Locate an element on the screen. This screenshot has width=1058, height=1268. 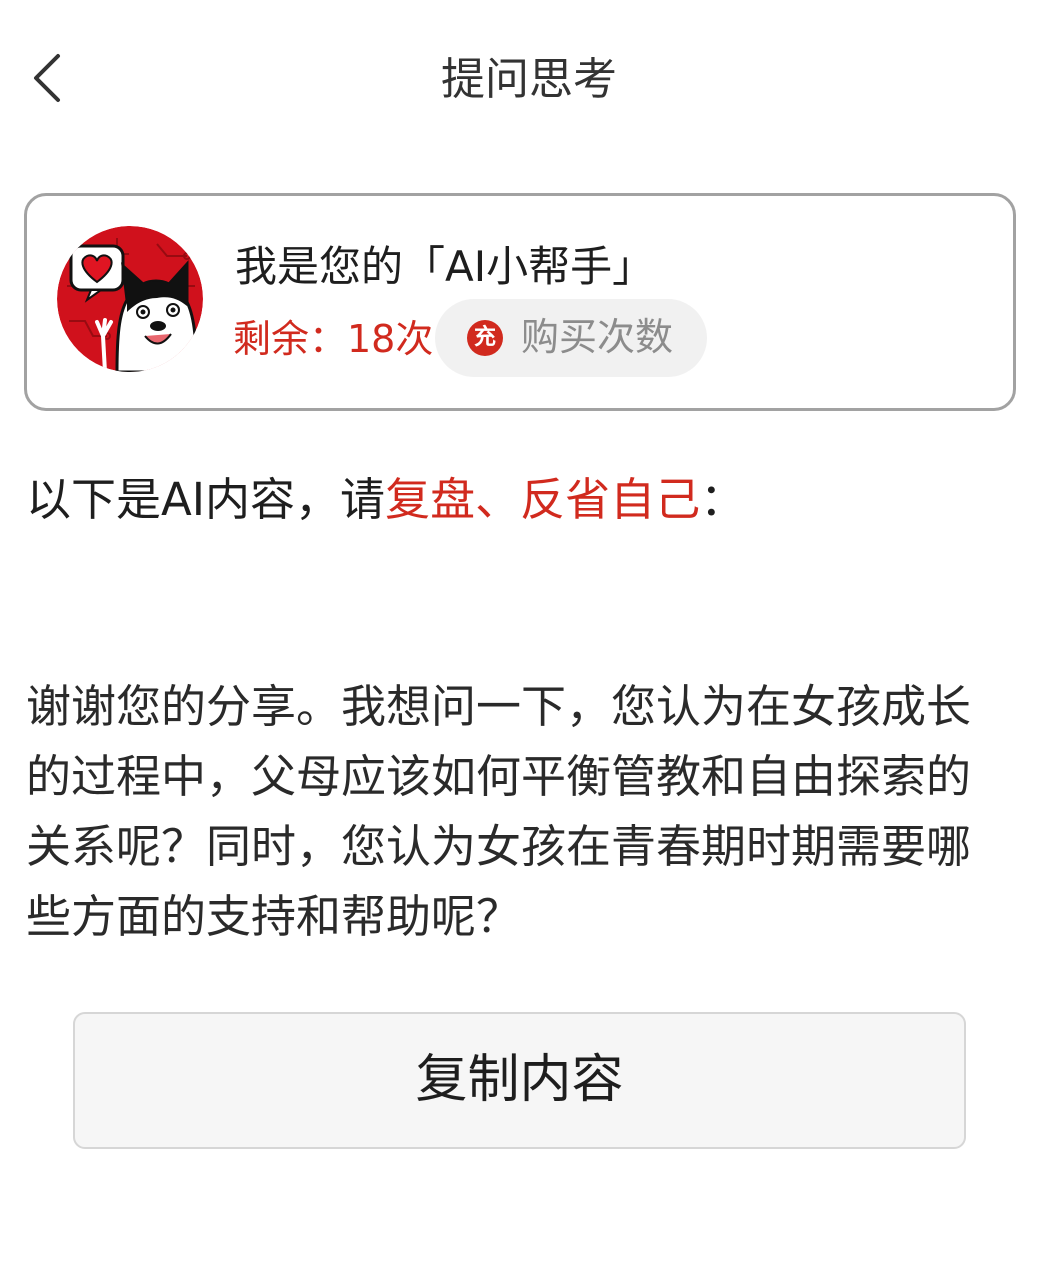
buy-count-label: 购买次数 is located at coordinates (597, 337).